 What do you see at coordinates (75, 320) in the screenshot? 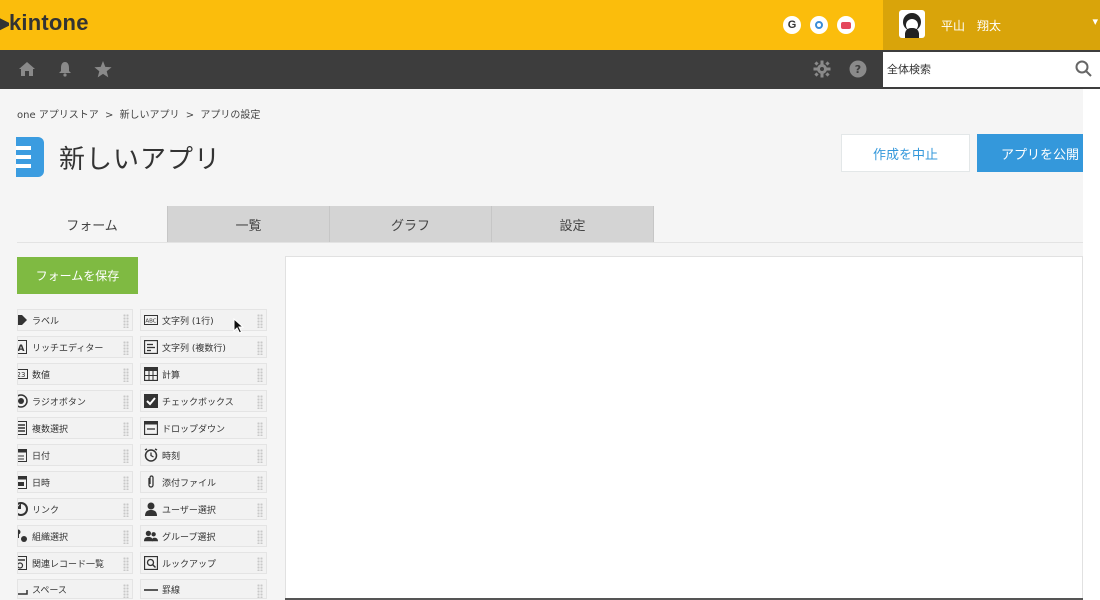
I see `palette-item-label: ラベル` at bounding box center [75, 320].